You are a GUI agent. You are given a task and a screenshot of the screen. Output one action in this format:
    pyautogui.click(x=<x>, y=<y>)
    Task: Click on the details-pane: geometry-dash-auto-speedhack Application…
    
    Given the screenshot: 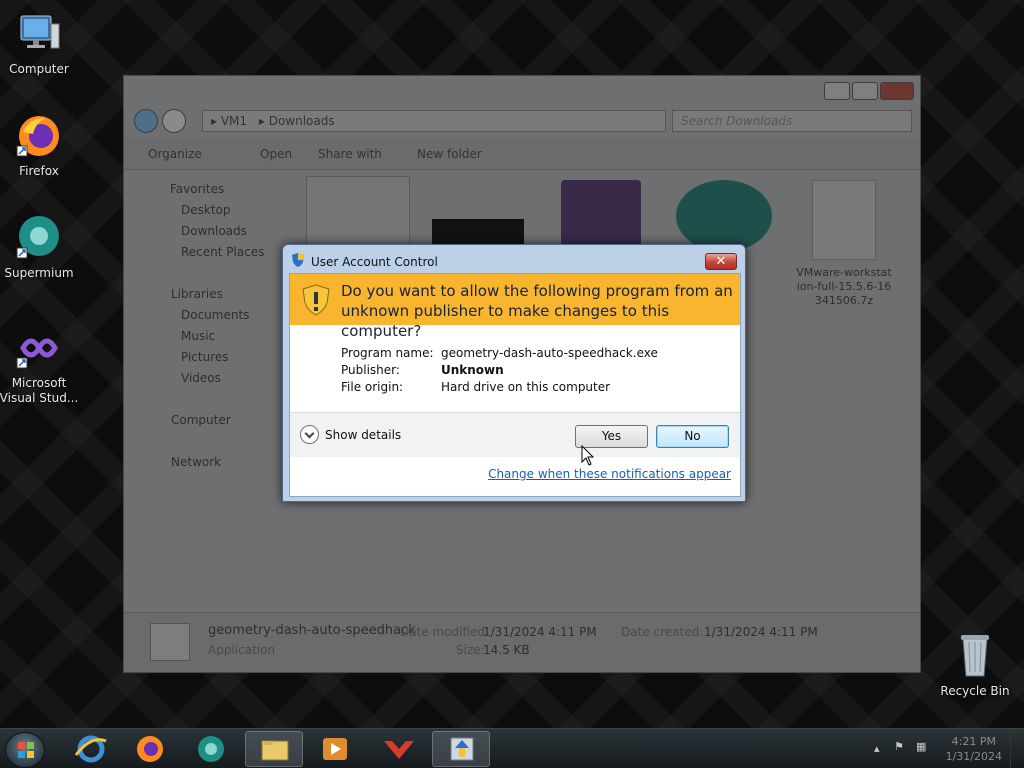 What is the action you would take?
    pyautogui.click(x=522, y=642)
    